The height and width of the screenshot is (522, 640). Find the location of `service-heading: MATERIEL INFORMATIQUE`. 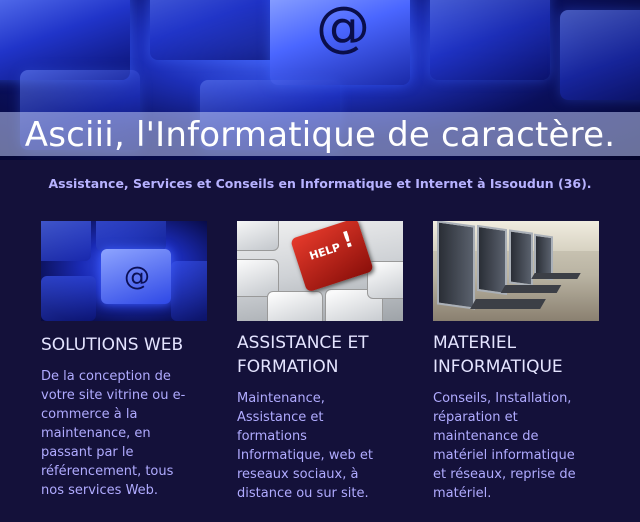

service-heading: MATERIEL INFORMATIQUE is located at coordinates (498, 355).